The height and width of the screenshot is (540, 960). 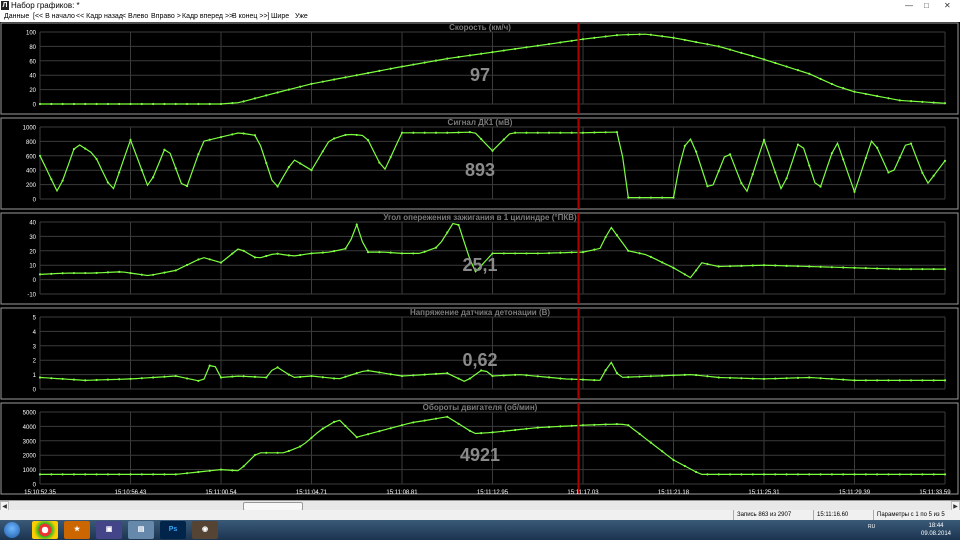 What do you see at coordinates (166, 16) in the screenshot?
I see `menu-right: Вправо >` at bounding box center [166, 16].